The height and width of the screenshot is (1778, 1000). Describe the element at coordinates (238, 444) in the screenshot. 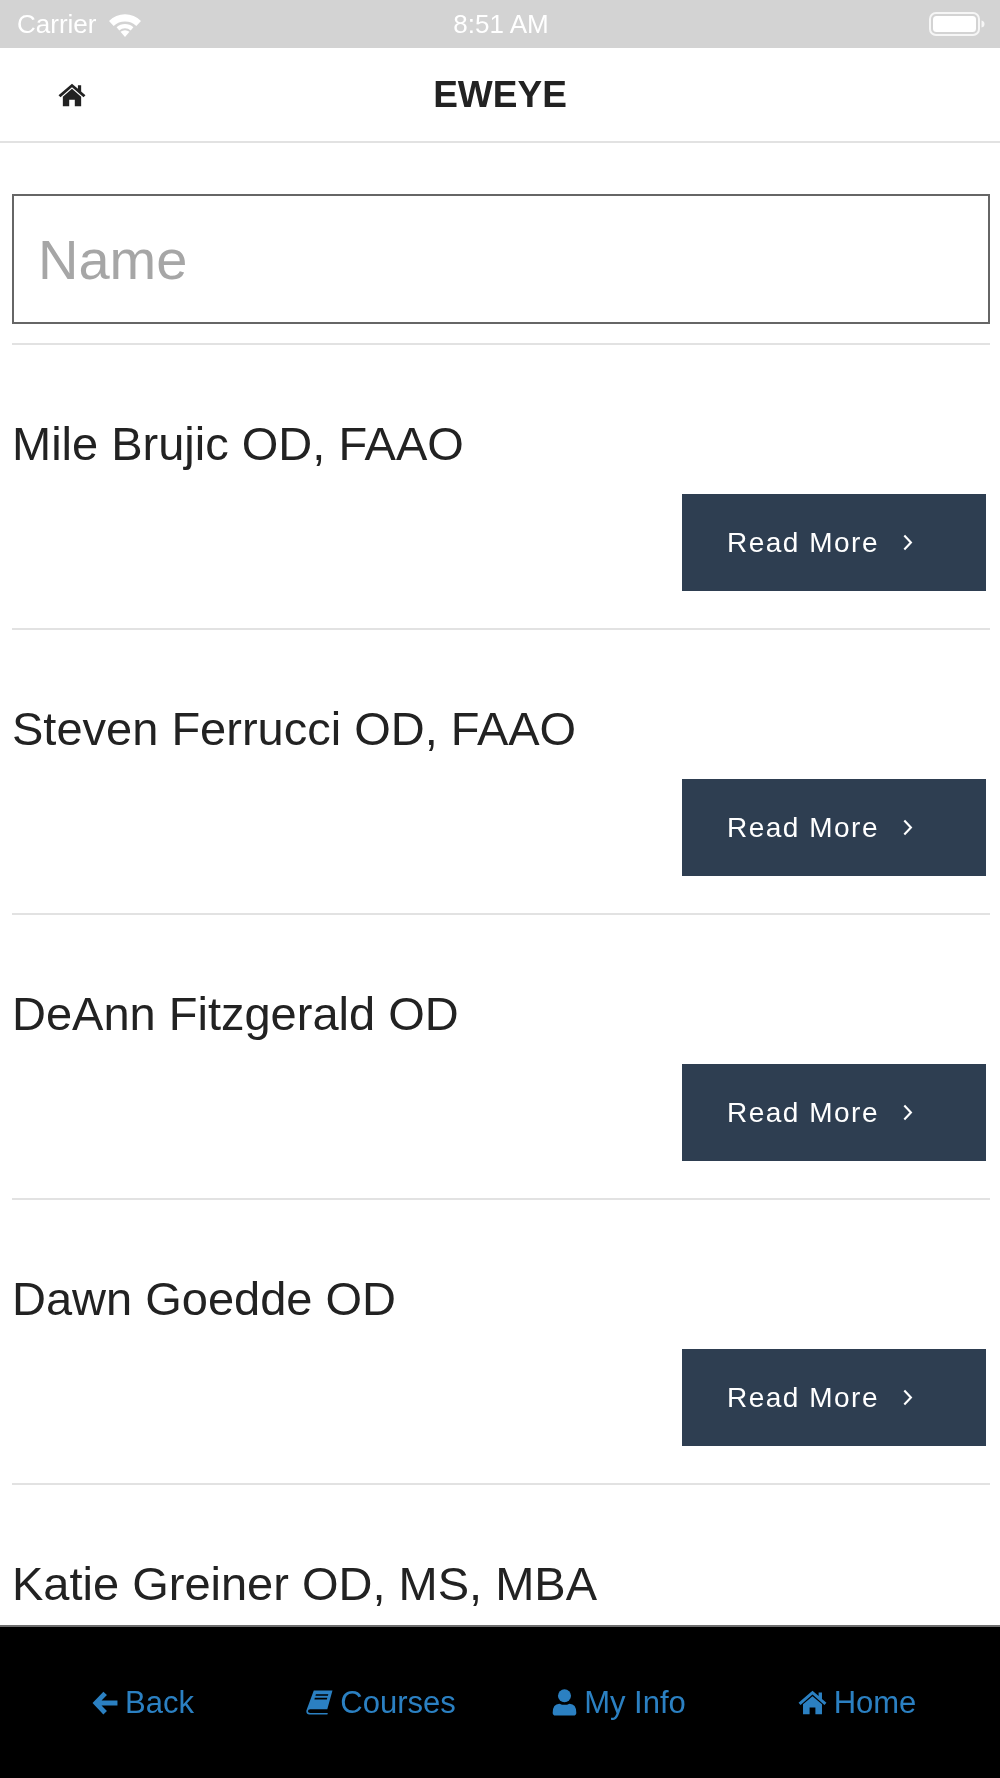

I see `doctor-name: Mile Brujic OD, FAAO` at that location.